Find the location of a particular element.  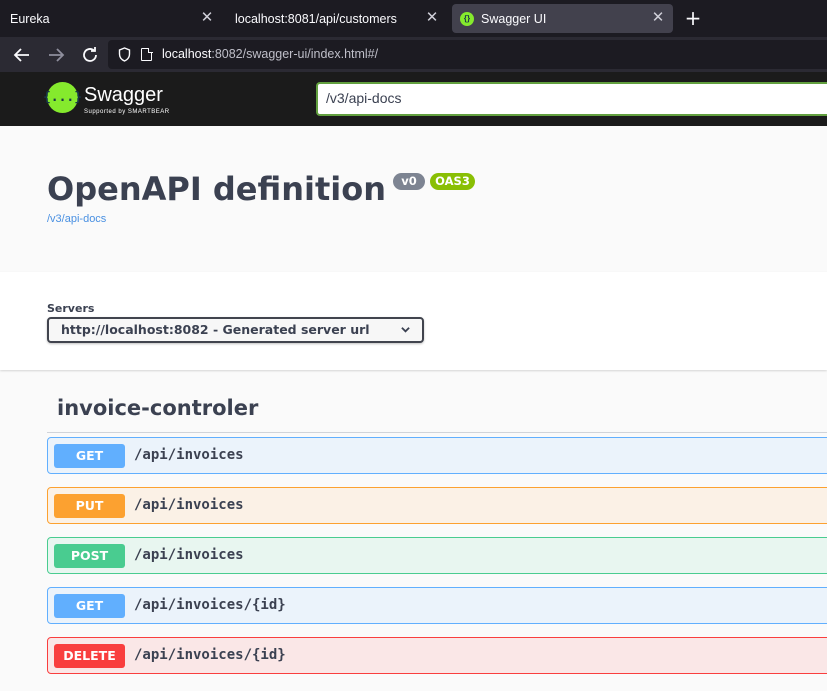

browser-tab-eureka: Eureka ✕ is located at coordinates (111, 18).